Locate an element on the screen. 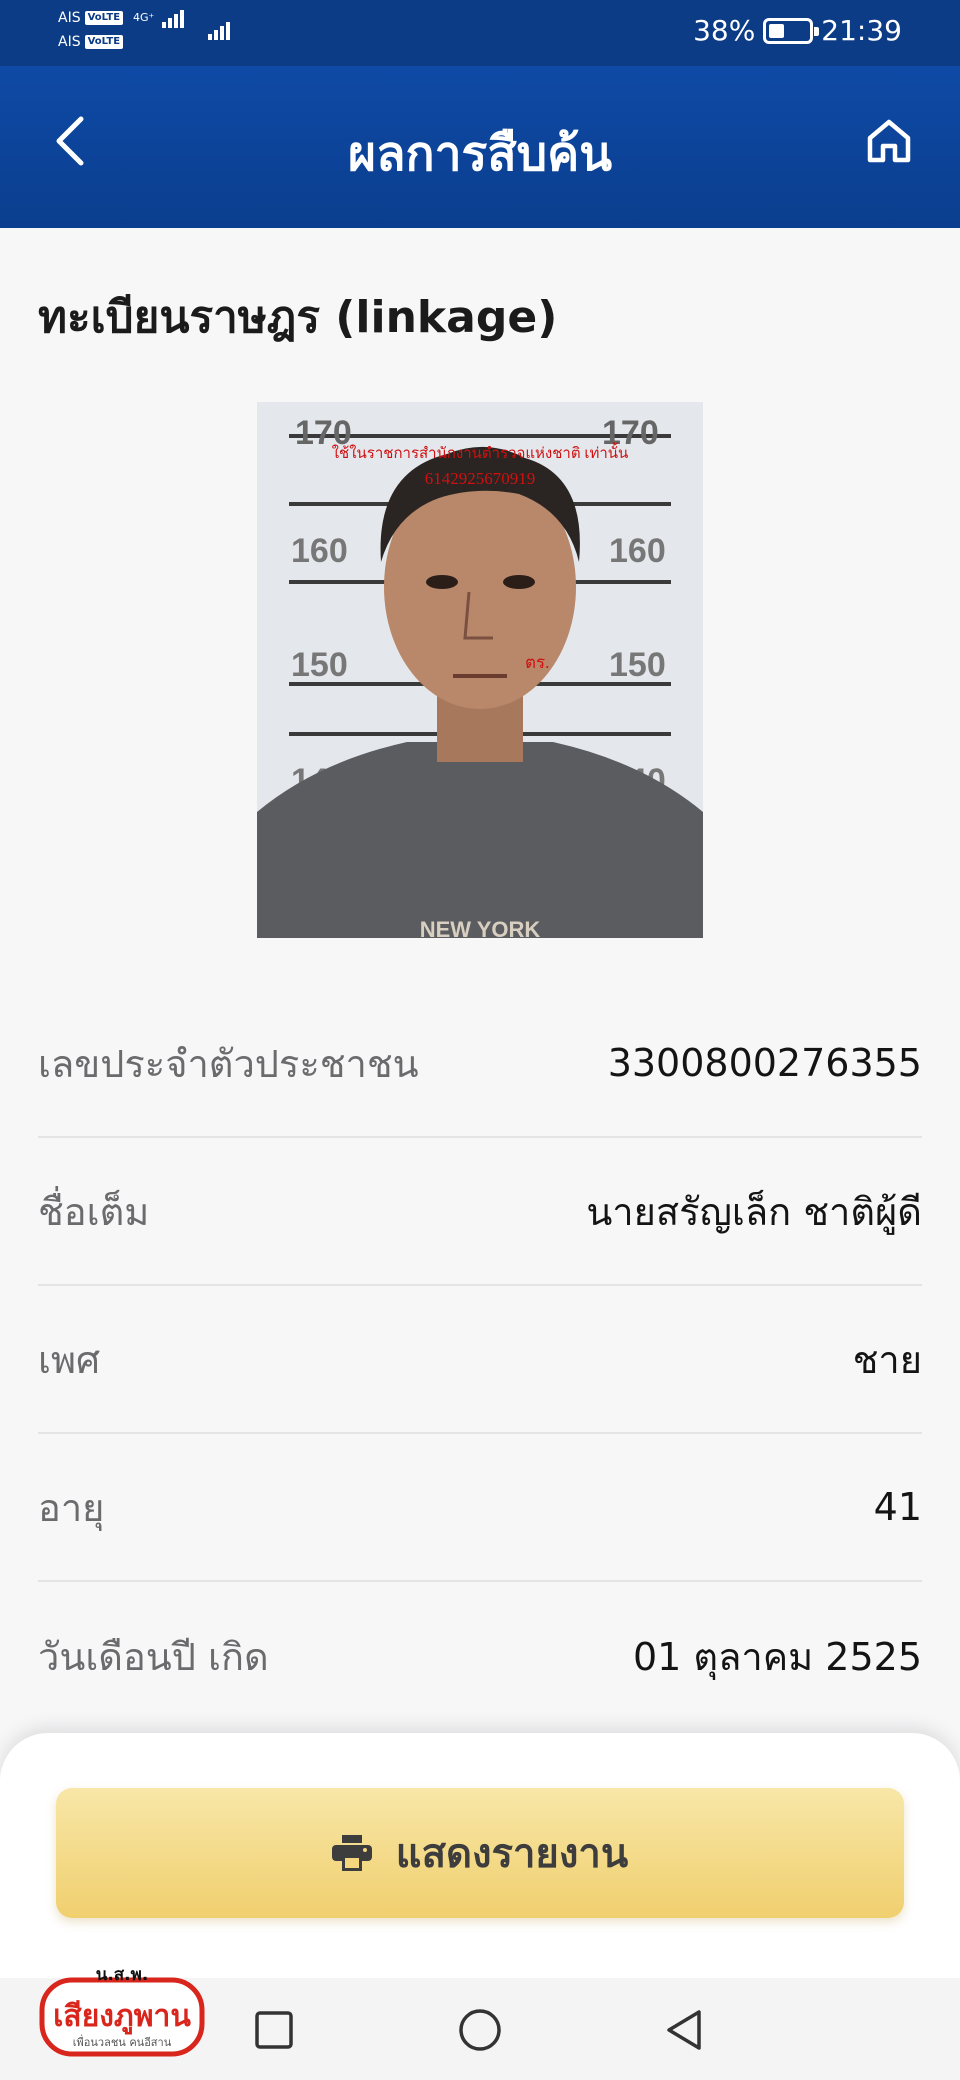 The image size is (960, 2080). info-row-citizen-id: เลขประจำตัวประชาชน 3300800276355 is located at coordinates (480, 1064).